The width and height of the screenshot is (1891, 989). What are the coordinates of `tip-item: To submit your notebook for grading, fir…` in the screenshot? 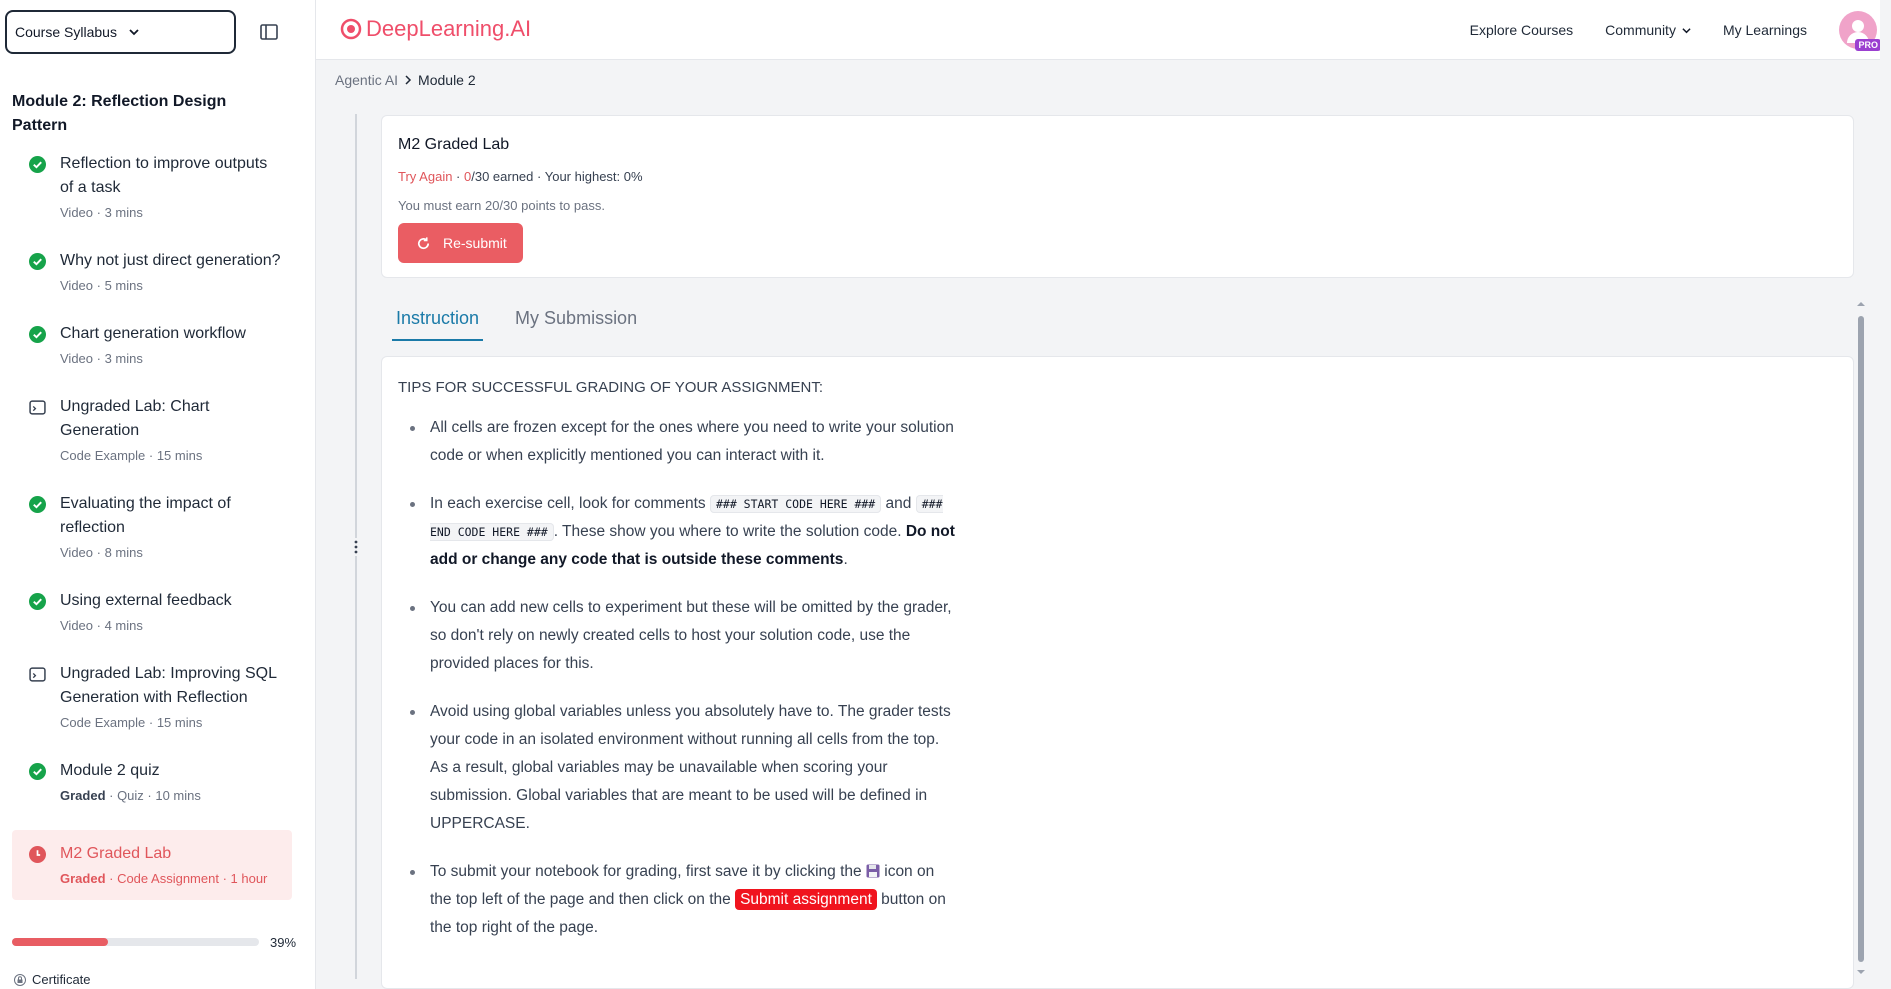 It's located at (684, 900).